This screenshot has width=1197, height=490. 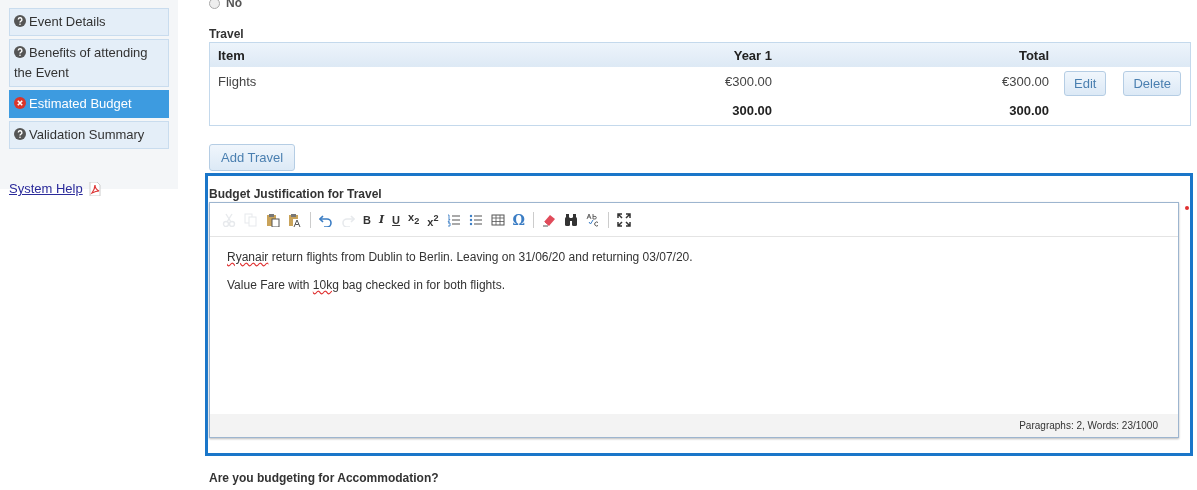 What do you see at coordinates (475, 219) in the screenshot?
I see `bullet-list-icon` at bounding box center [475, 219].